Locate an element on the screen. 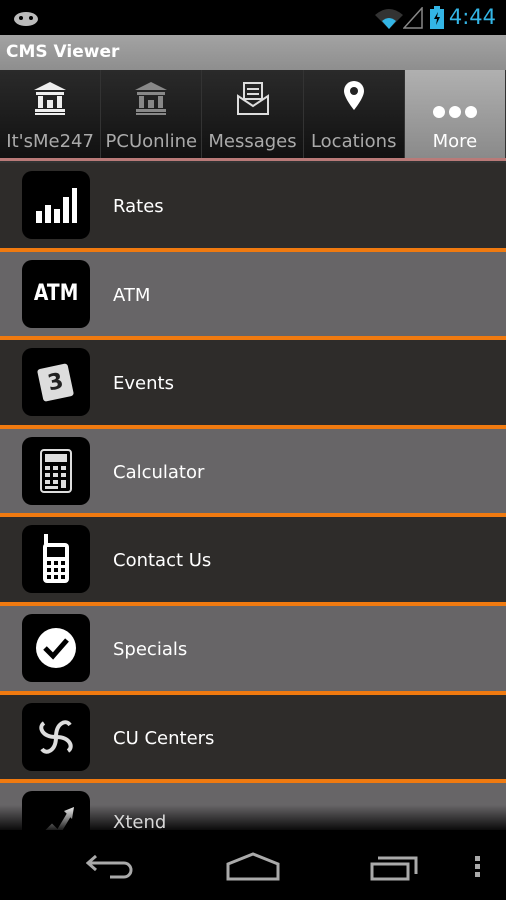  calendar-icon: 3 is located at coordinates (56, 382).